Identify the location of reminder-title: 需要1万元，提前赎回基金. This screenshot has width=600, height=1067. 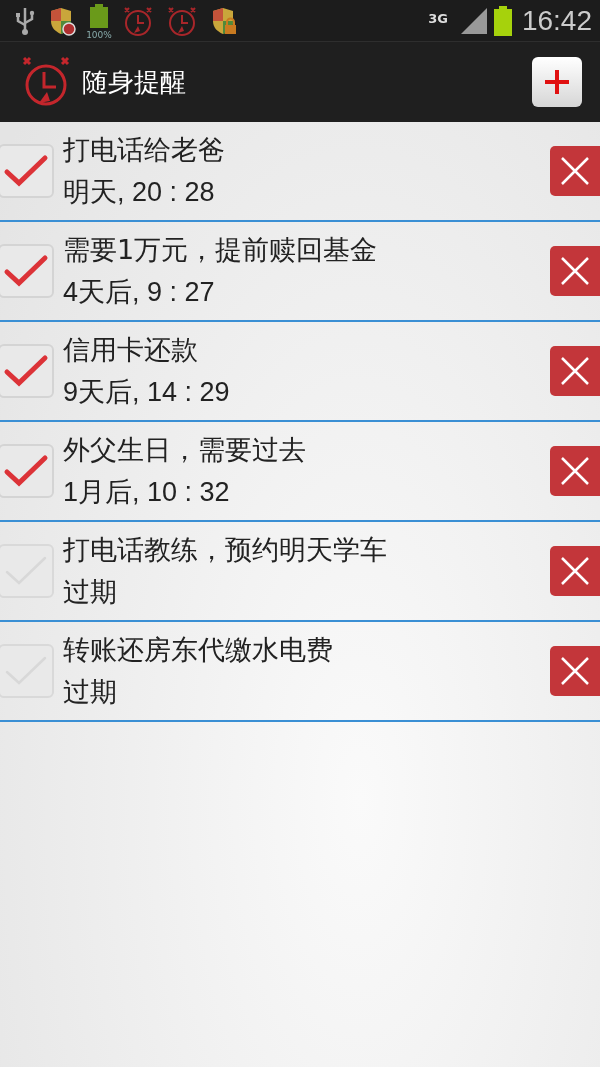
(221, 250).